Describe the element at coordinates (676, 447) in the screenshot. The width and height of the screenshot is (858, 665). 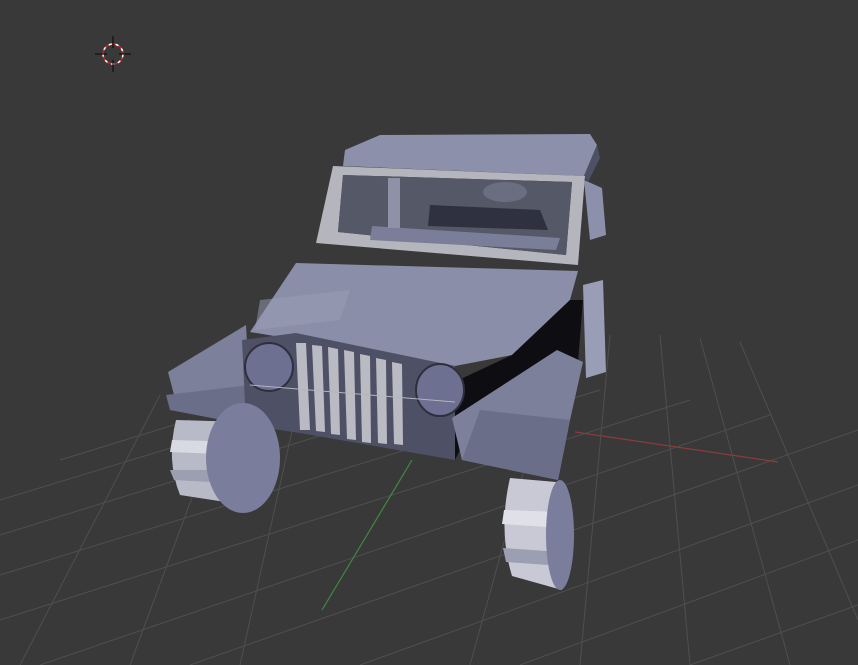
I see `x-axis-line` at that location.